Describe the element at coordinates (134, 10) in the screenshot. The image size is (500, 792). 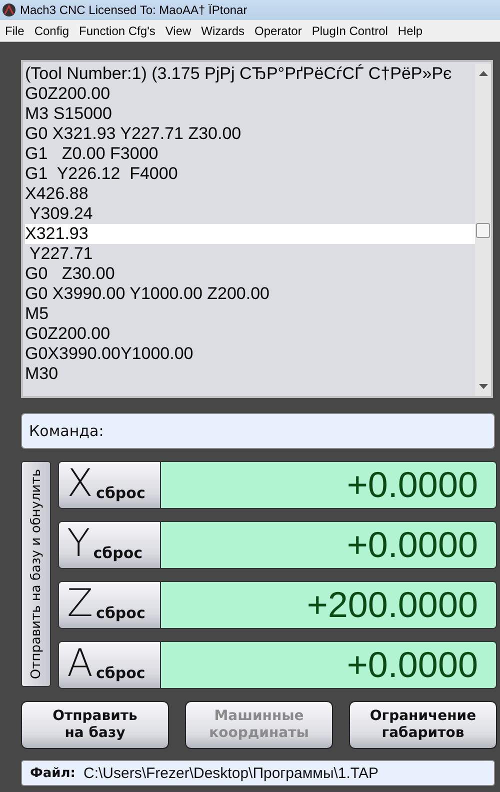
I see `window-title: Mach3 CNC Licensed To: MaoAA† ÏPtonar` at that location.